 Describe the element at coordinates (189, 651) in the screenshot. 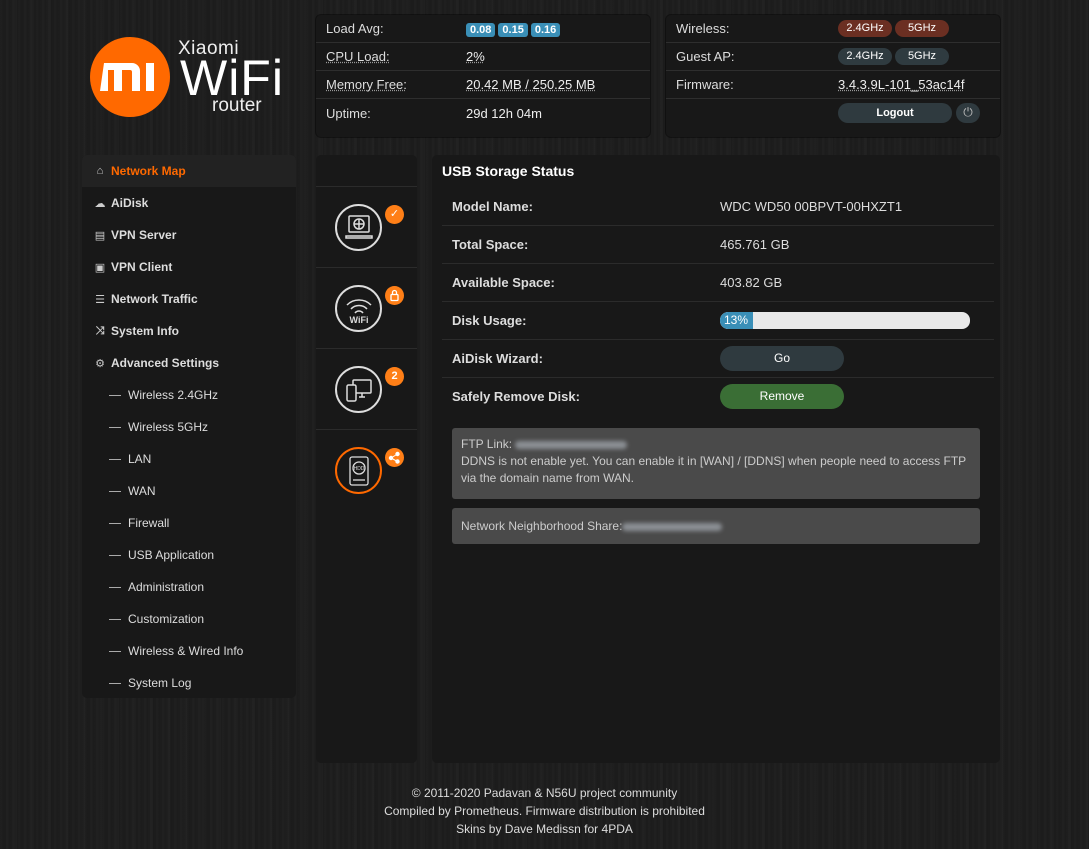

I see `sidebar-subitem-wireless-wired-info: Wireless & Wired Info` at that location.